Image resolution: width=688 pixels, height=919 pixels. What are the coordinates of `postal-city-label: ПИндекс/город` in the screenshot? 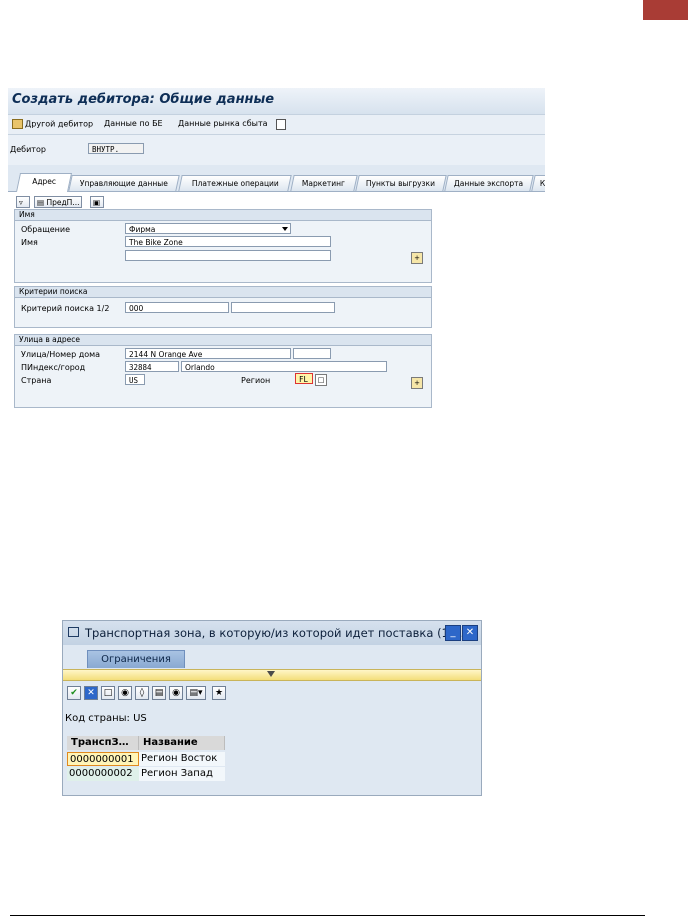 It's located at (53, 367).